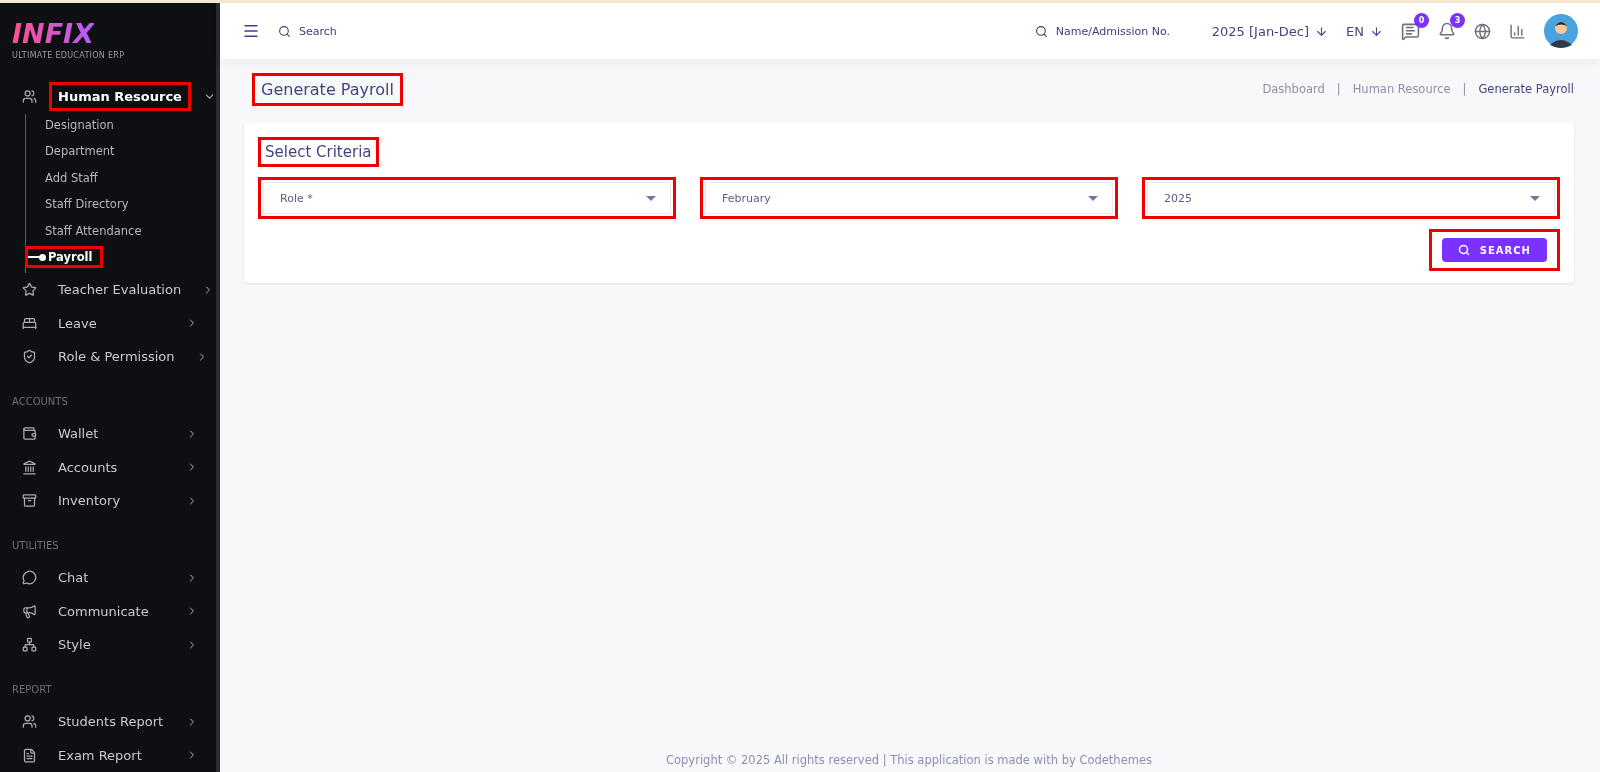  Describe the element at coordinates (251, 31) in the screenshot. I see `menu-icon` at that location.